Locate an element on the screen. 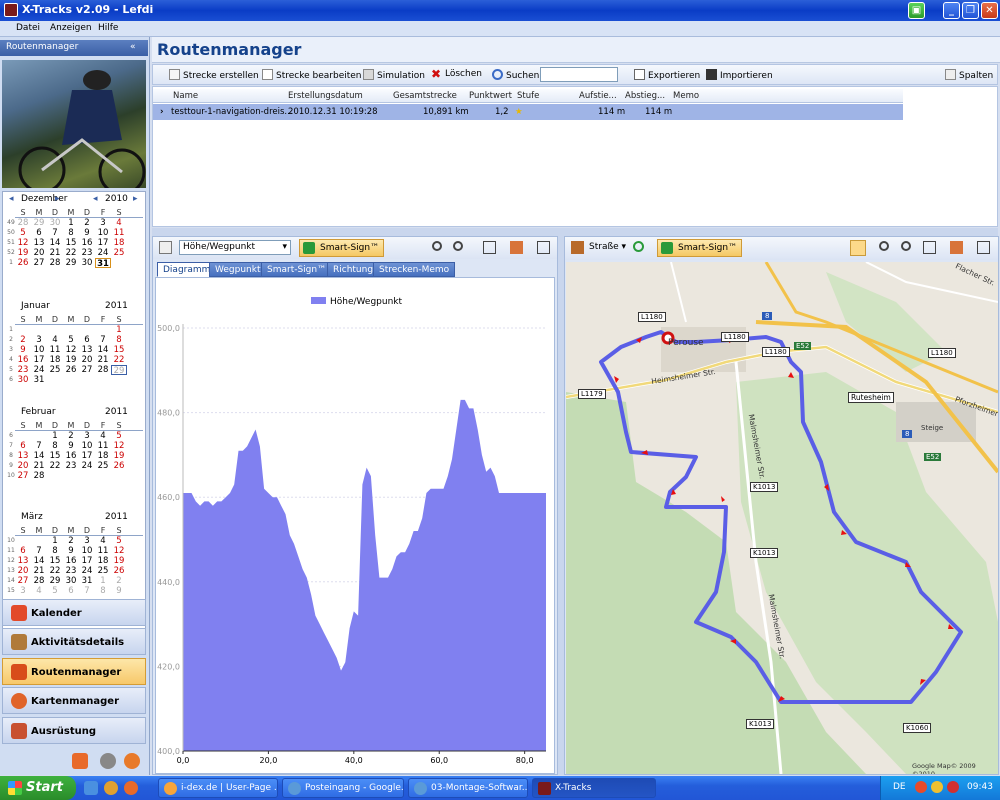 This screenshot has height=800, width=1000. fit-icon is located at coordinates (489, 247).